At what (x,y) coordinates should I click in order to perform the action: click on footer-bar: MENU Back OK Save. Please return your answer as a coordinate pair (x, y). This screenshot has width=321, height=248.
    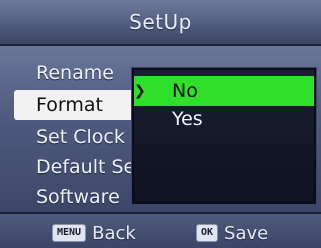
    Looking at the image, I should click on (160, 230).